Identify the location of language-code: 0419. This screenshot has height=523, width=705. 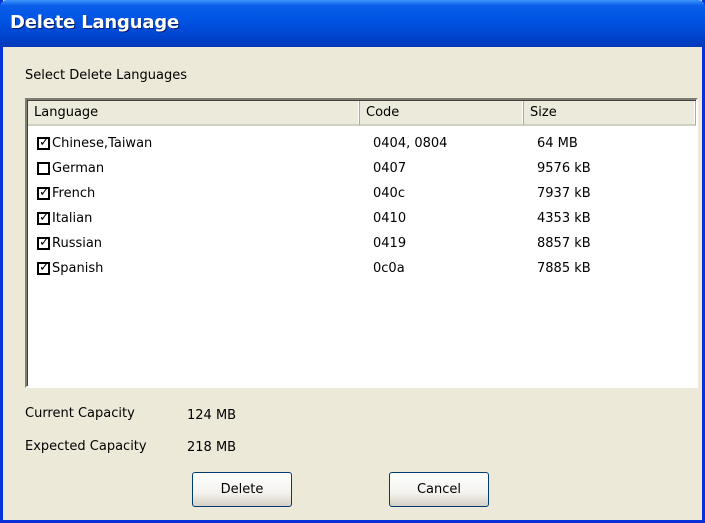
(390, 243).